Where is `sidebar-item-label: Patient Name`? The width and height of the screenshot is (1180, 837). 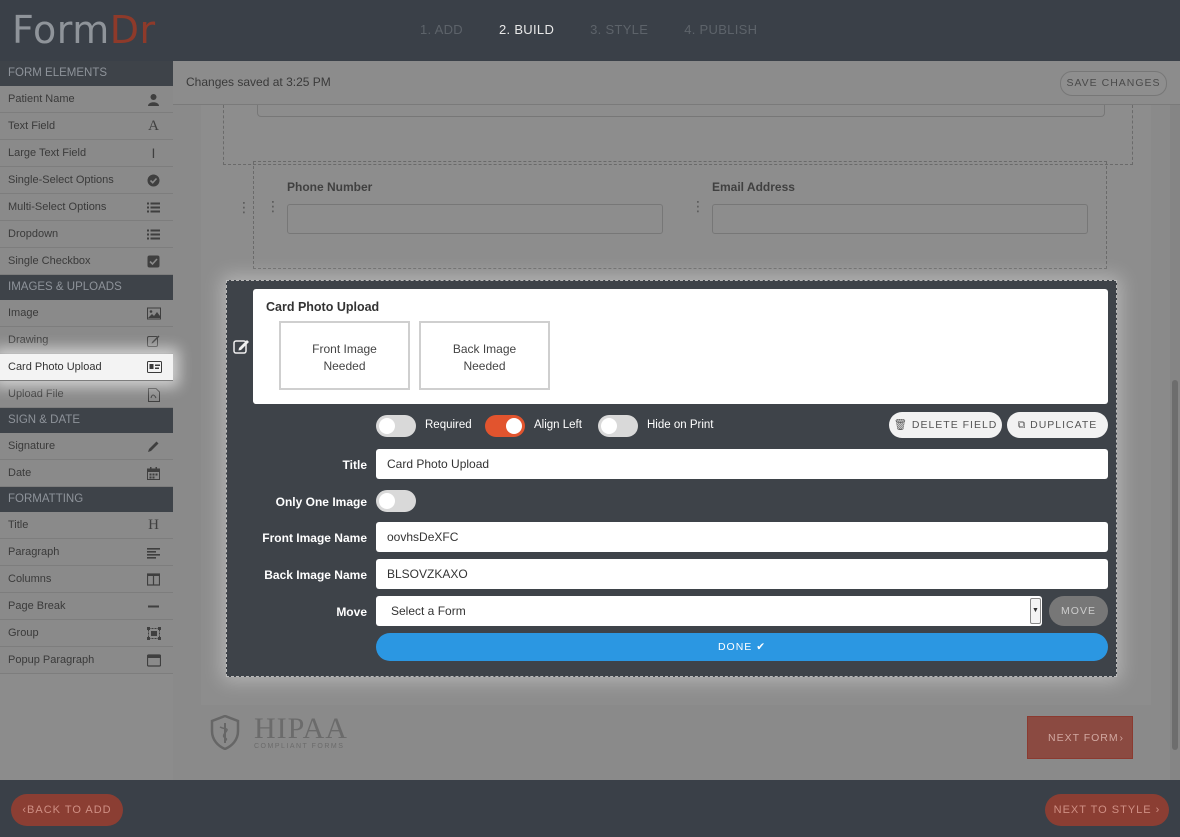
sidebar-item-label: Patient Name is located at coordinates (41, 99).